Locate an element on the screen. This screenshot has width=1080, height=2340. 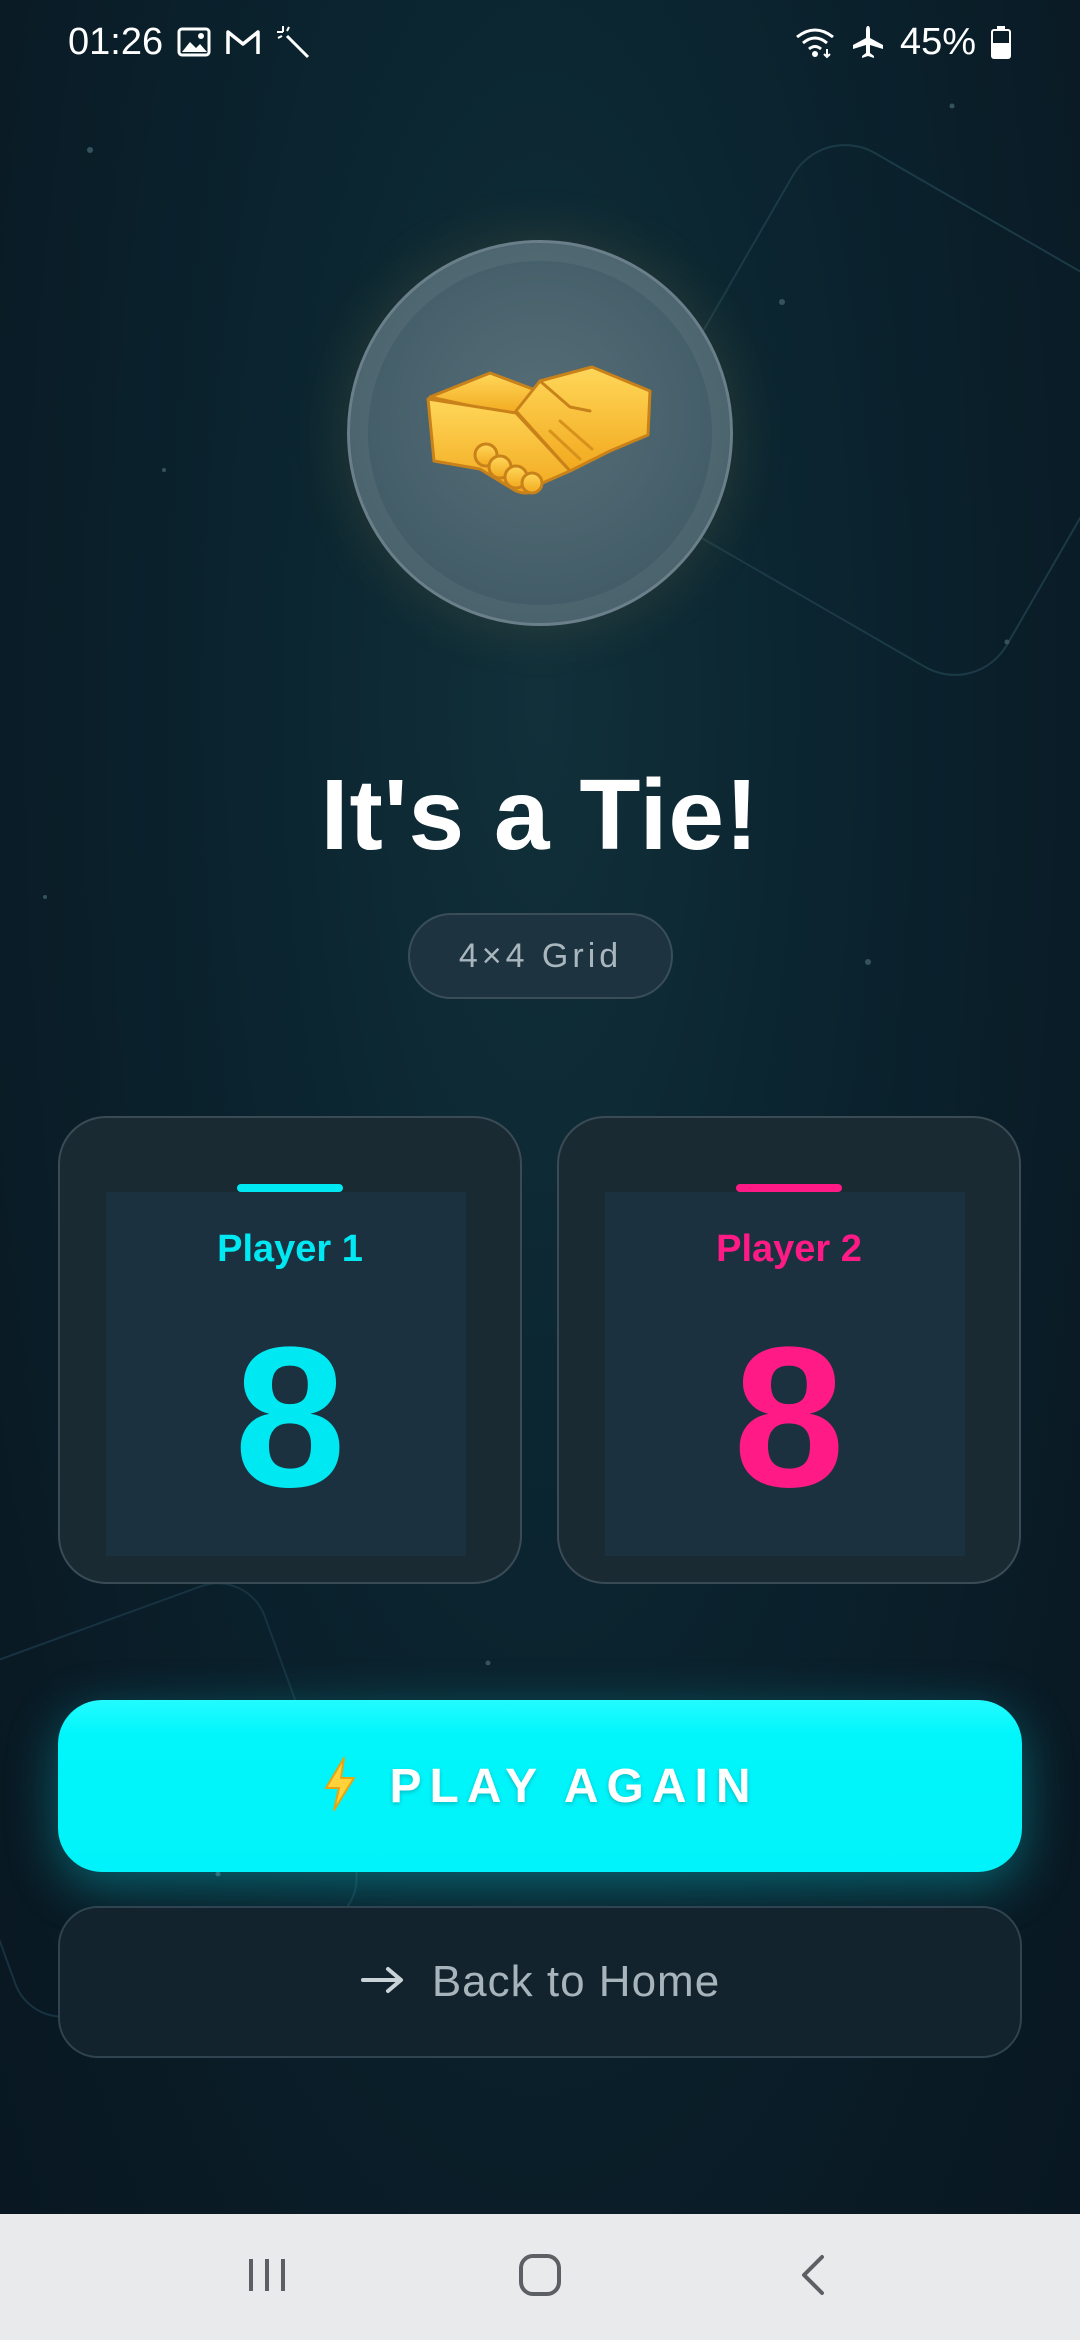
player-1-score-card: Player 1 8 is located at coordinates (290, 1350).